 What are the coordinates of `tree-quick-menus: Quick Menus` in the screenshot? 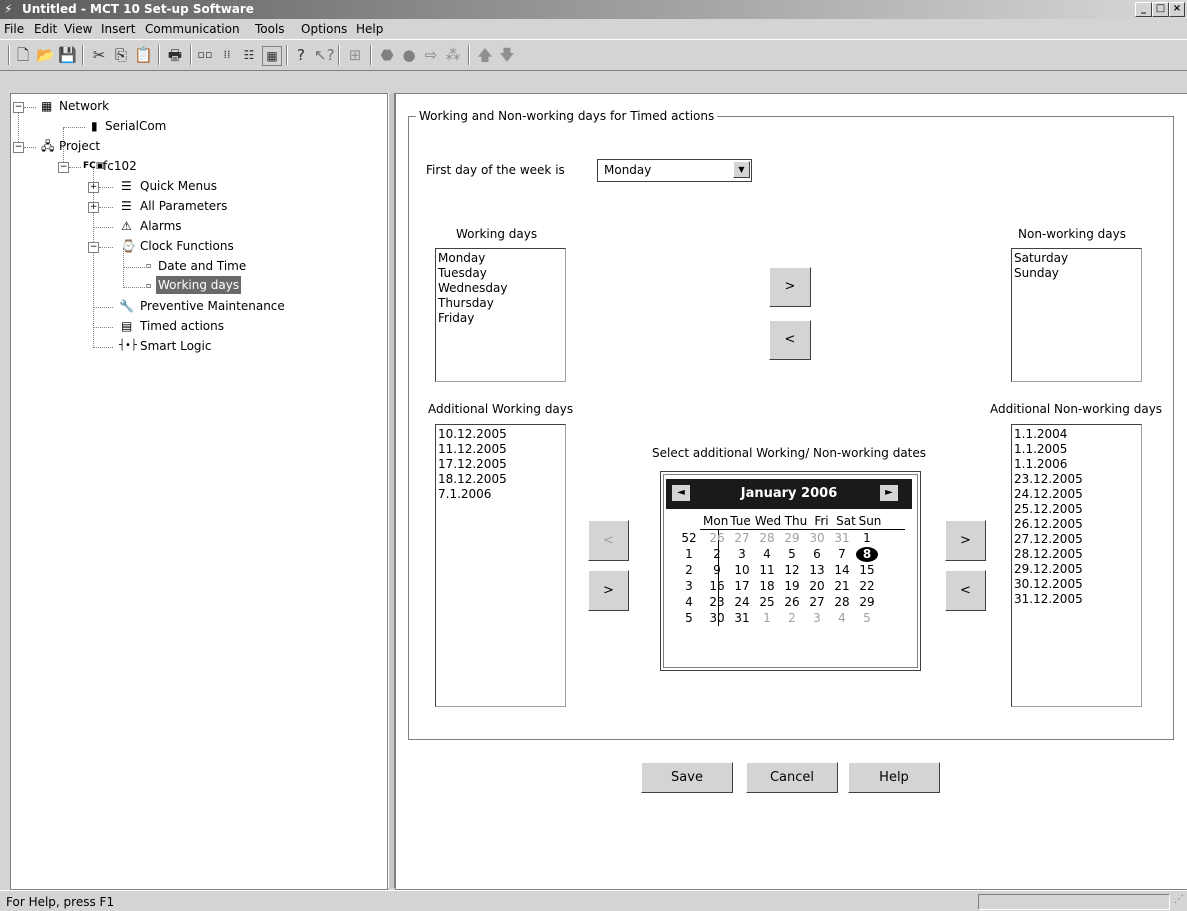 It's located at (178, 186).